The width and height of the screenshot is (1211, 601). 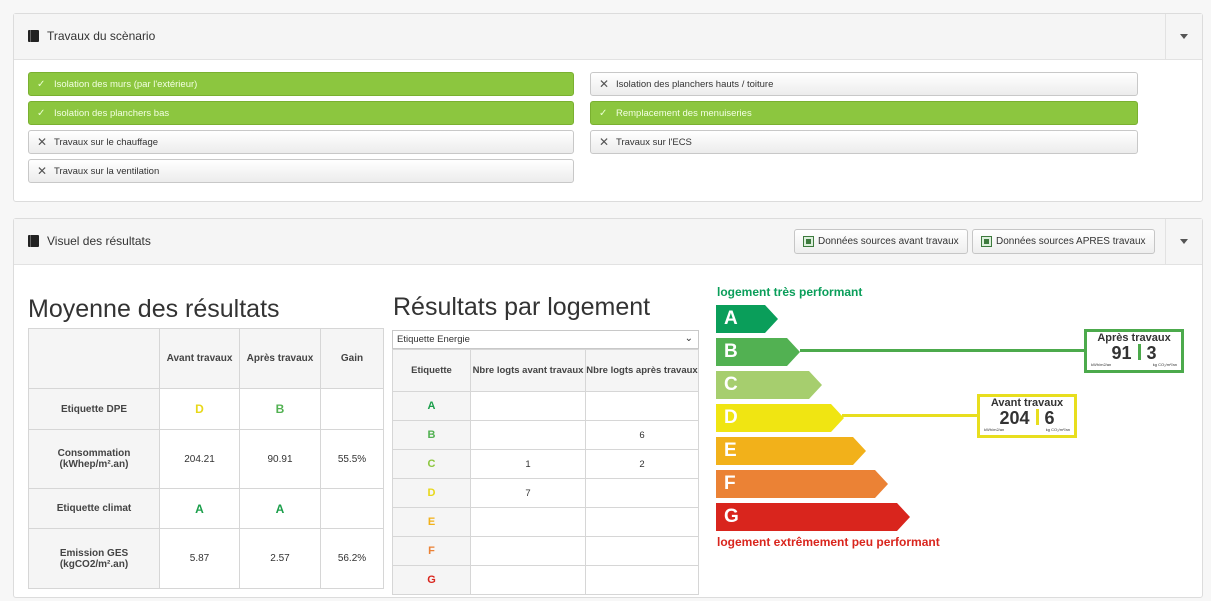 What do you see at coordinates (813, 517) in the screenshot?
I see `energy-class-bar-g: G` at bounding box center [813, 517].